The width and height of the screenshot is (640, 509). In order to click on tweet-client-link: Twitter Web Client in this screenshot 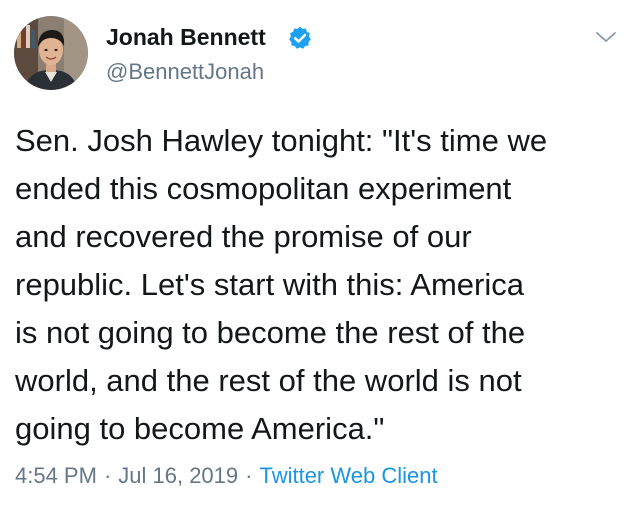, I will do `click(348, 475)`.